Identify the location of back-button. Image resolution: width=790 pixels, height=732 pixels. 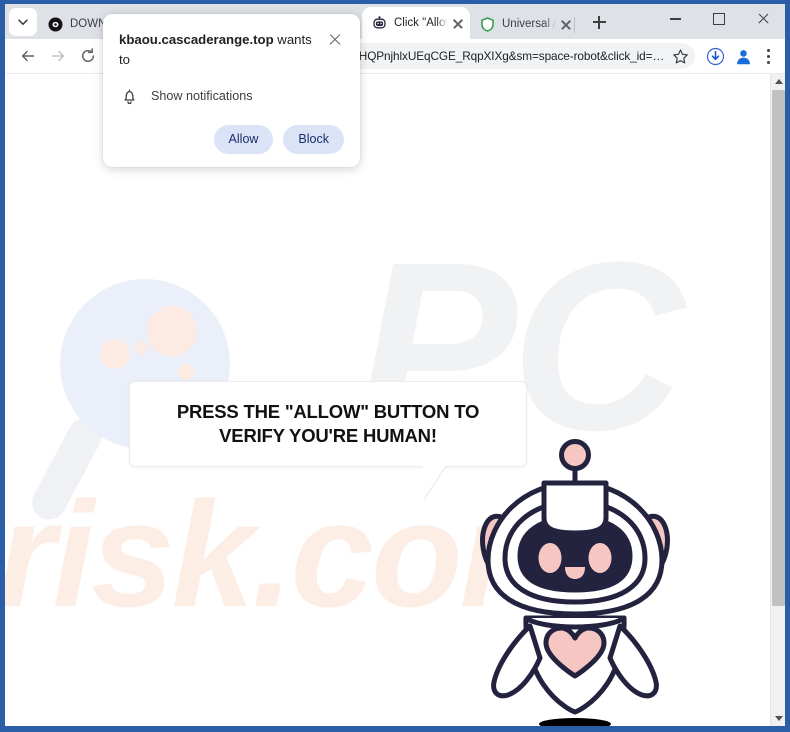
(28, 56).